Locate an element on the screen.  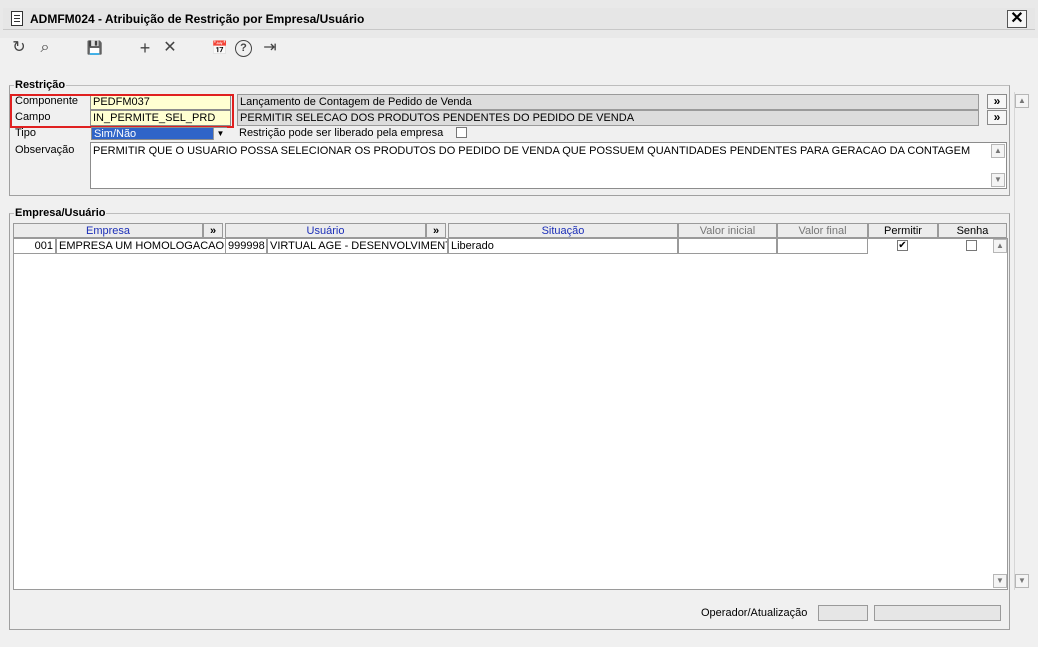
tipo-select: Sim/Não is located at coordinates (159, 133).